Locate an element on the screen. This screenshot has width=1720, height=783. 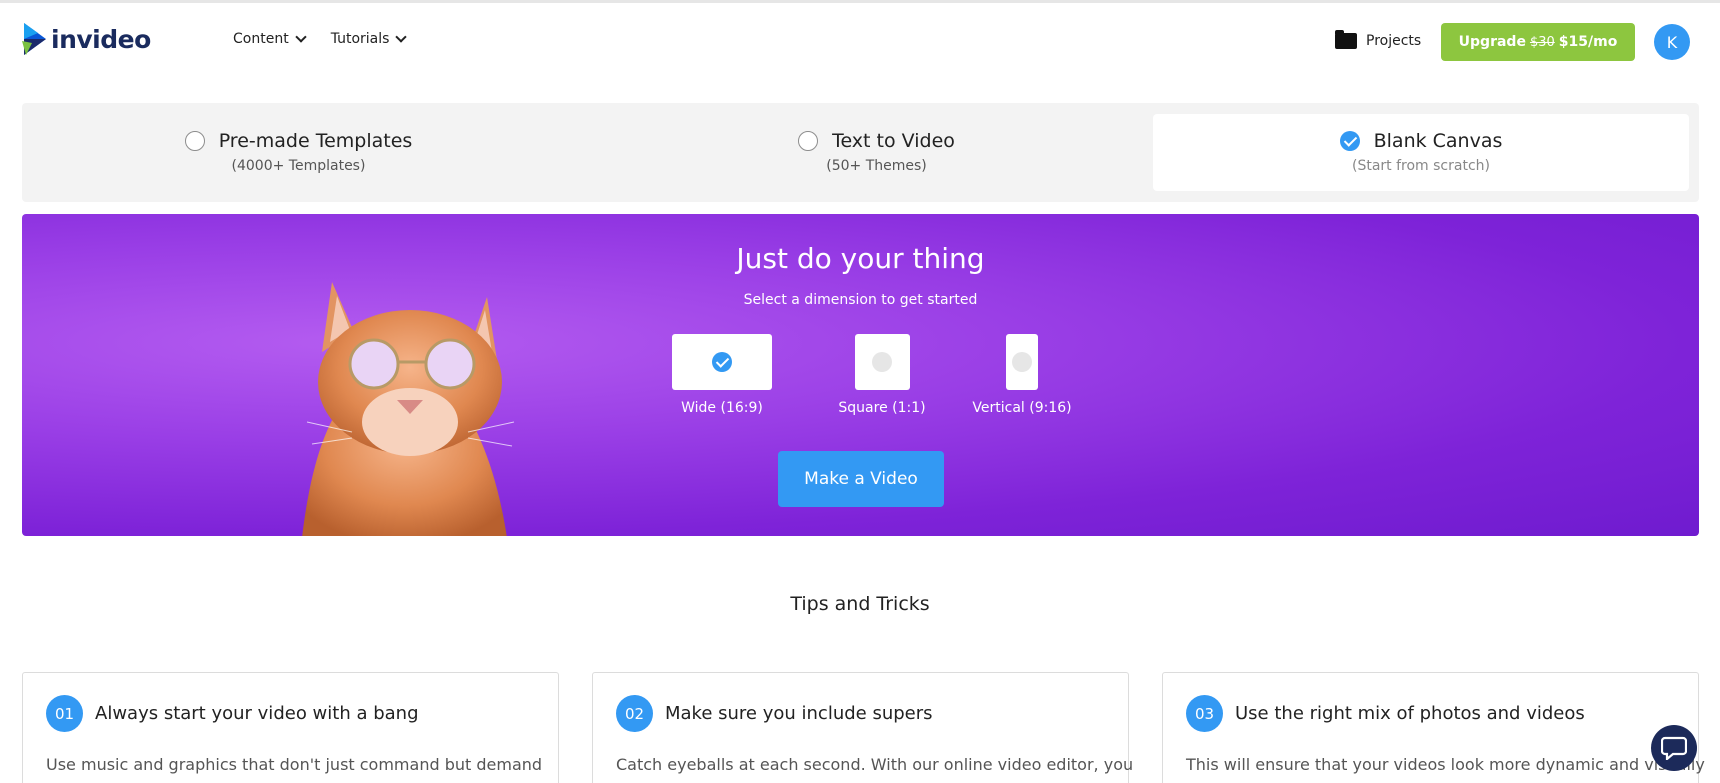
mode-title: Pre-made Templates is located at coordinates (315, 141).